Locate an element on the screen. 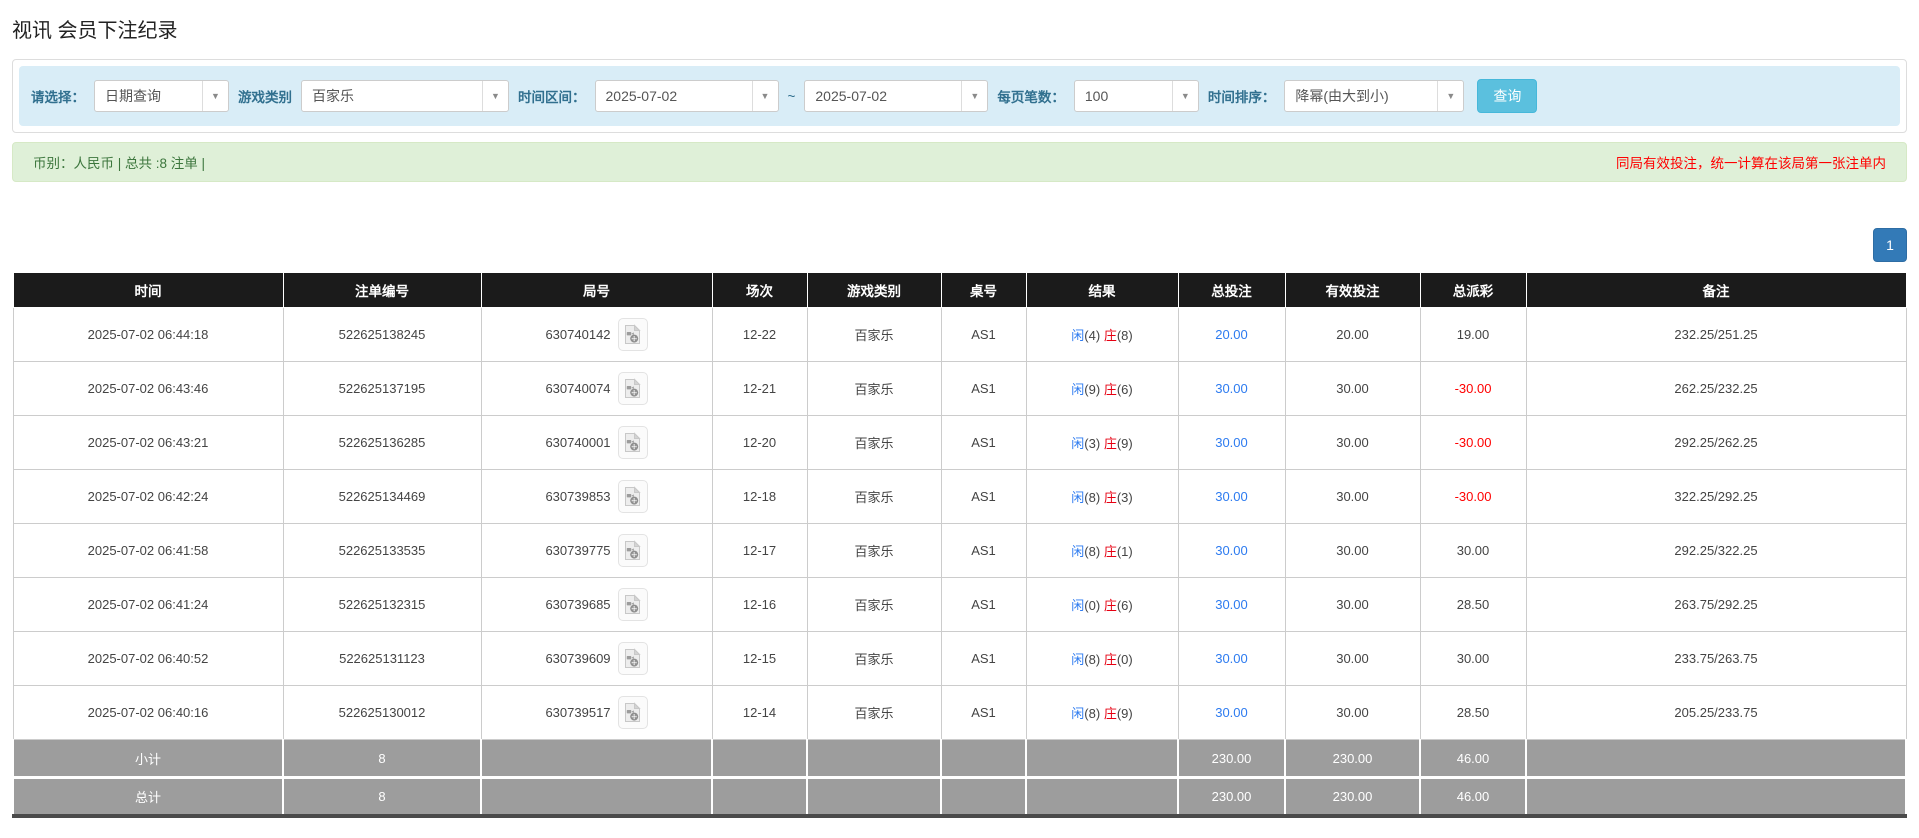  pagination: 1 is located at coordinates (959, 245).